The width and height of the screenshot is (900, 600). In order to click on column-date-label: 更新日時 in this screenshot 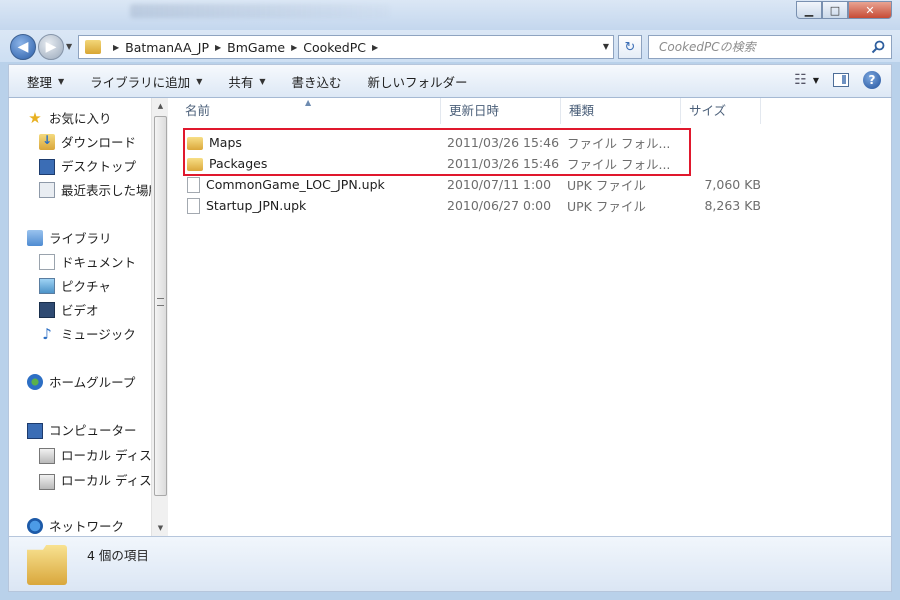, I will do `click(474, 110)`.